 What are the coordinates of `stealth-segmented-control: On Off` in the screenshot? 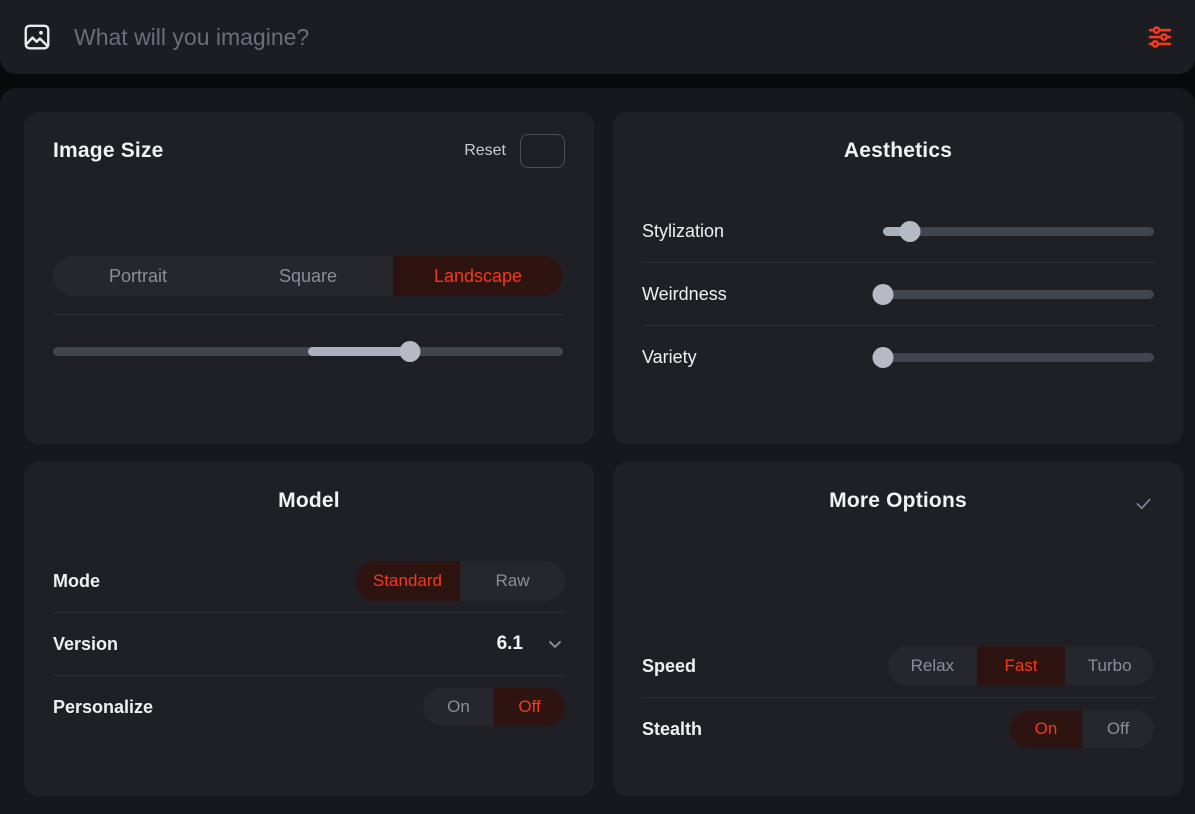 It's located at (1082, 729).